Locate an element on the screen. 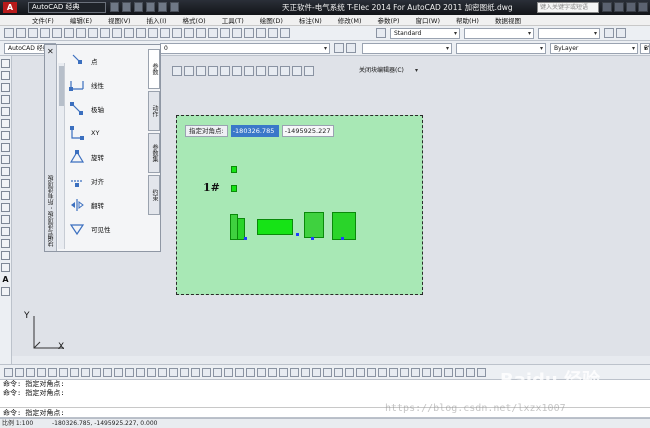 The height and width of the screenshot is (428, 650). linetype-combo is located at coordinates (501, 48).